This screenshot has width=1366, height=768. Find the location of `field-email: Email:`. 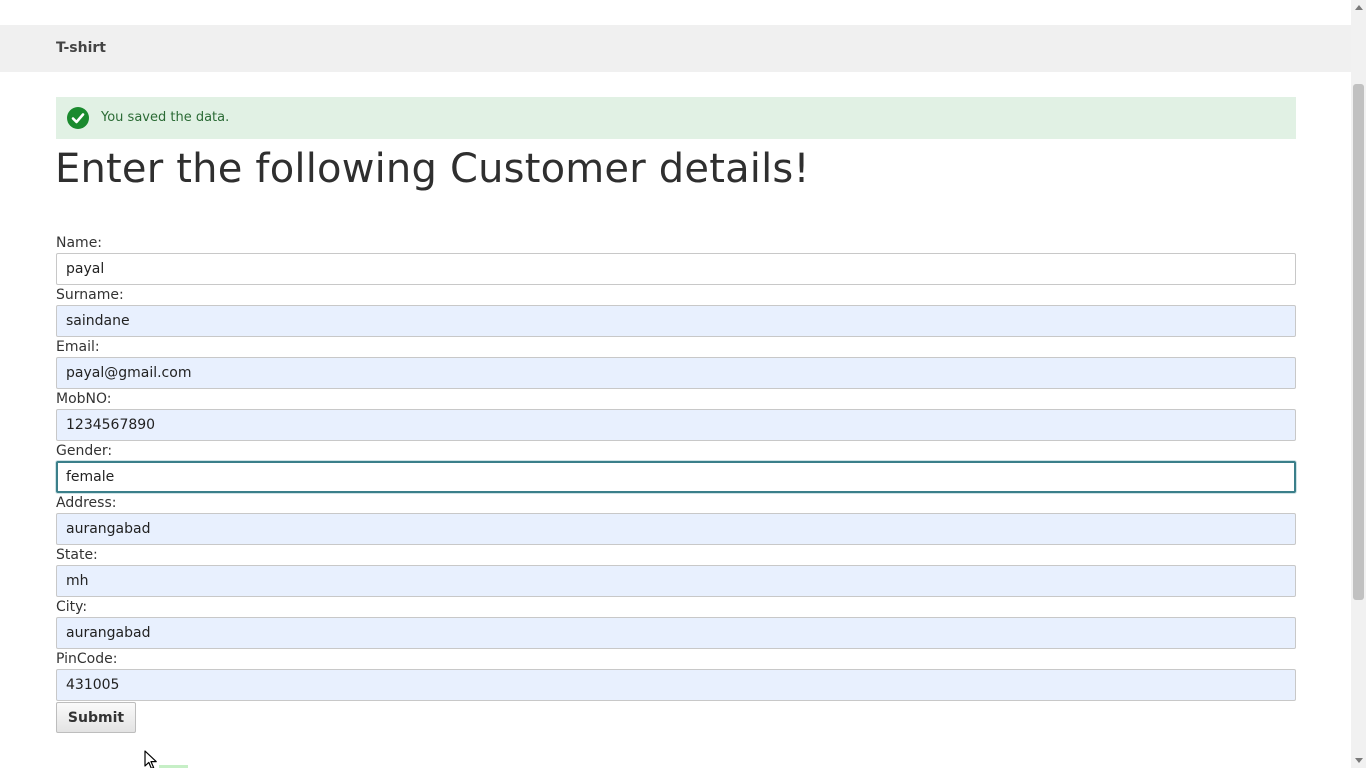

field-email: Email: is located at coordinates (676, 364).